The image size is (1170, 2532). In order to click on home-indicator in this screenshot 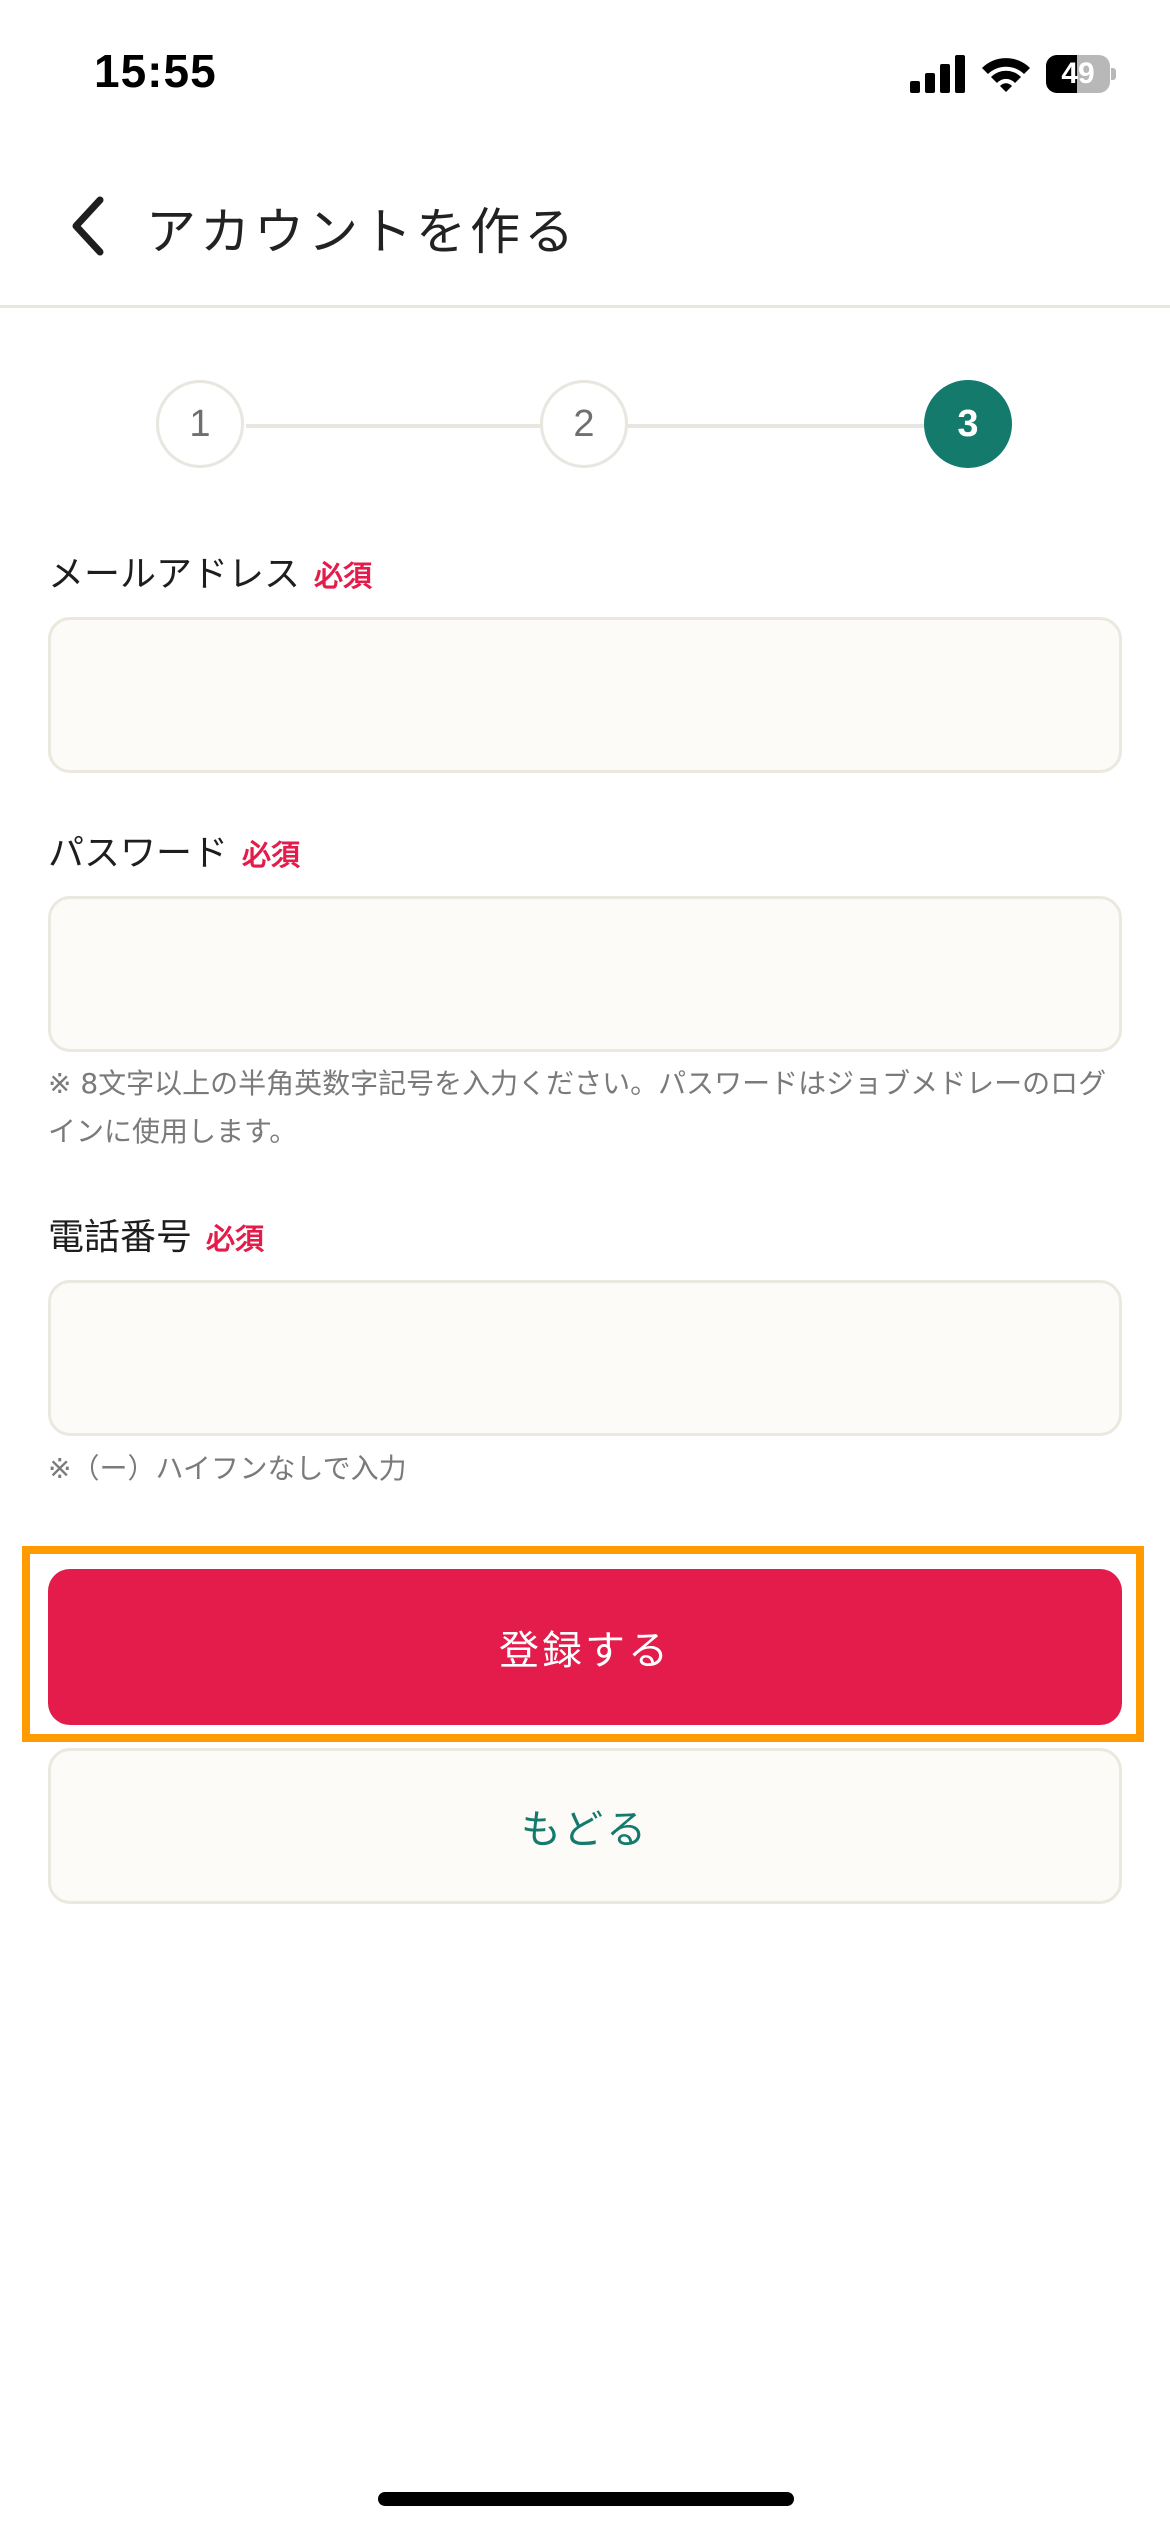, I will do `click(586, 2499)`.